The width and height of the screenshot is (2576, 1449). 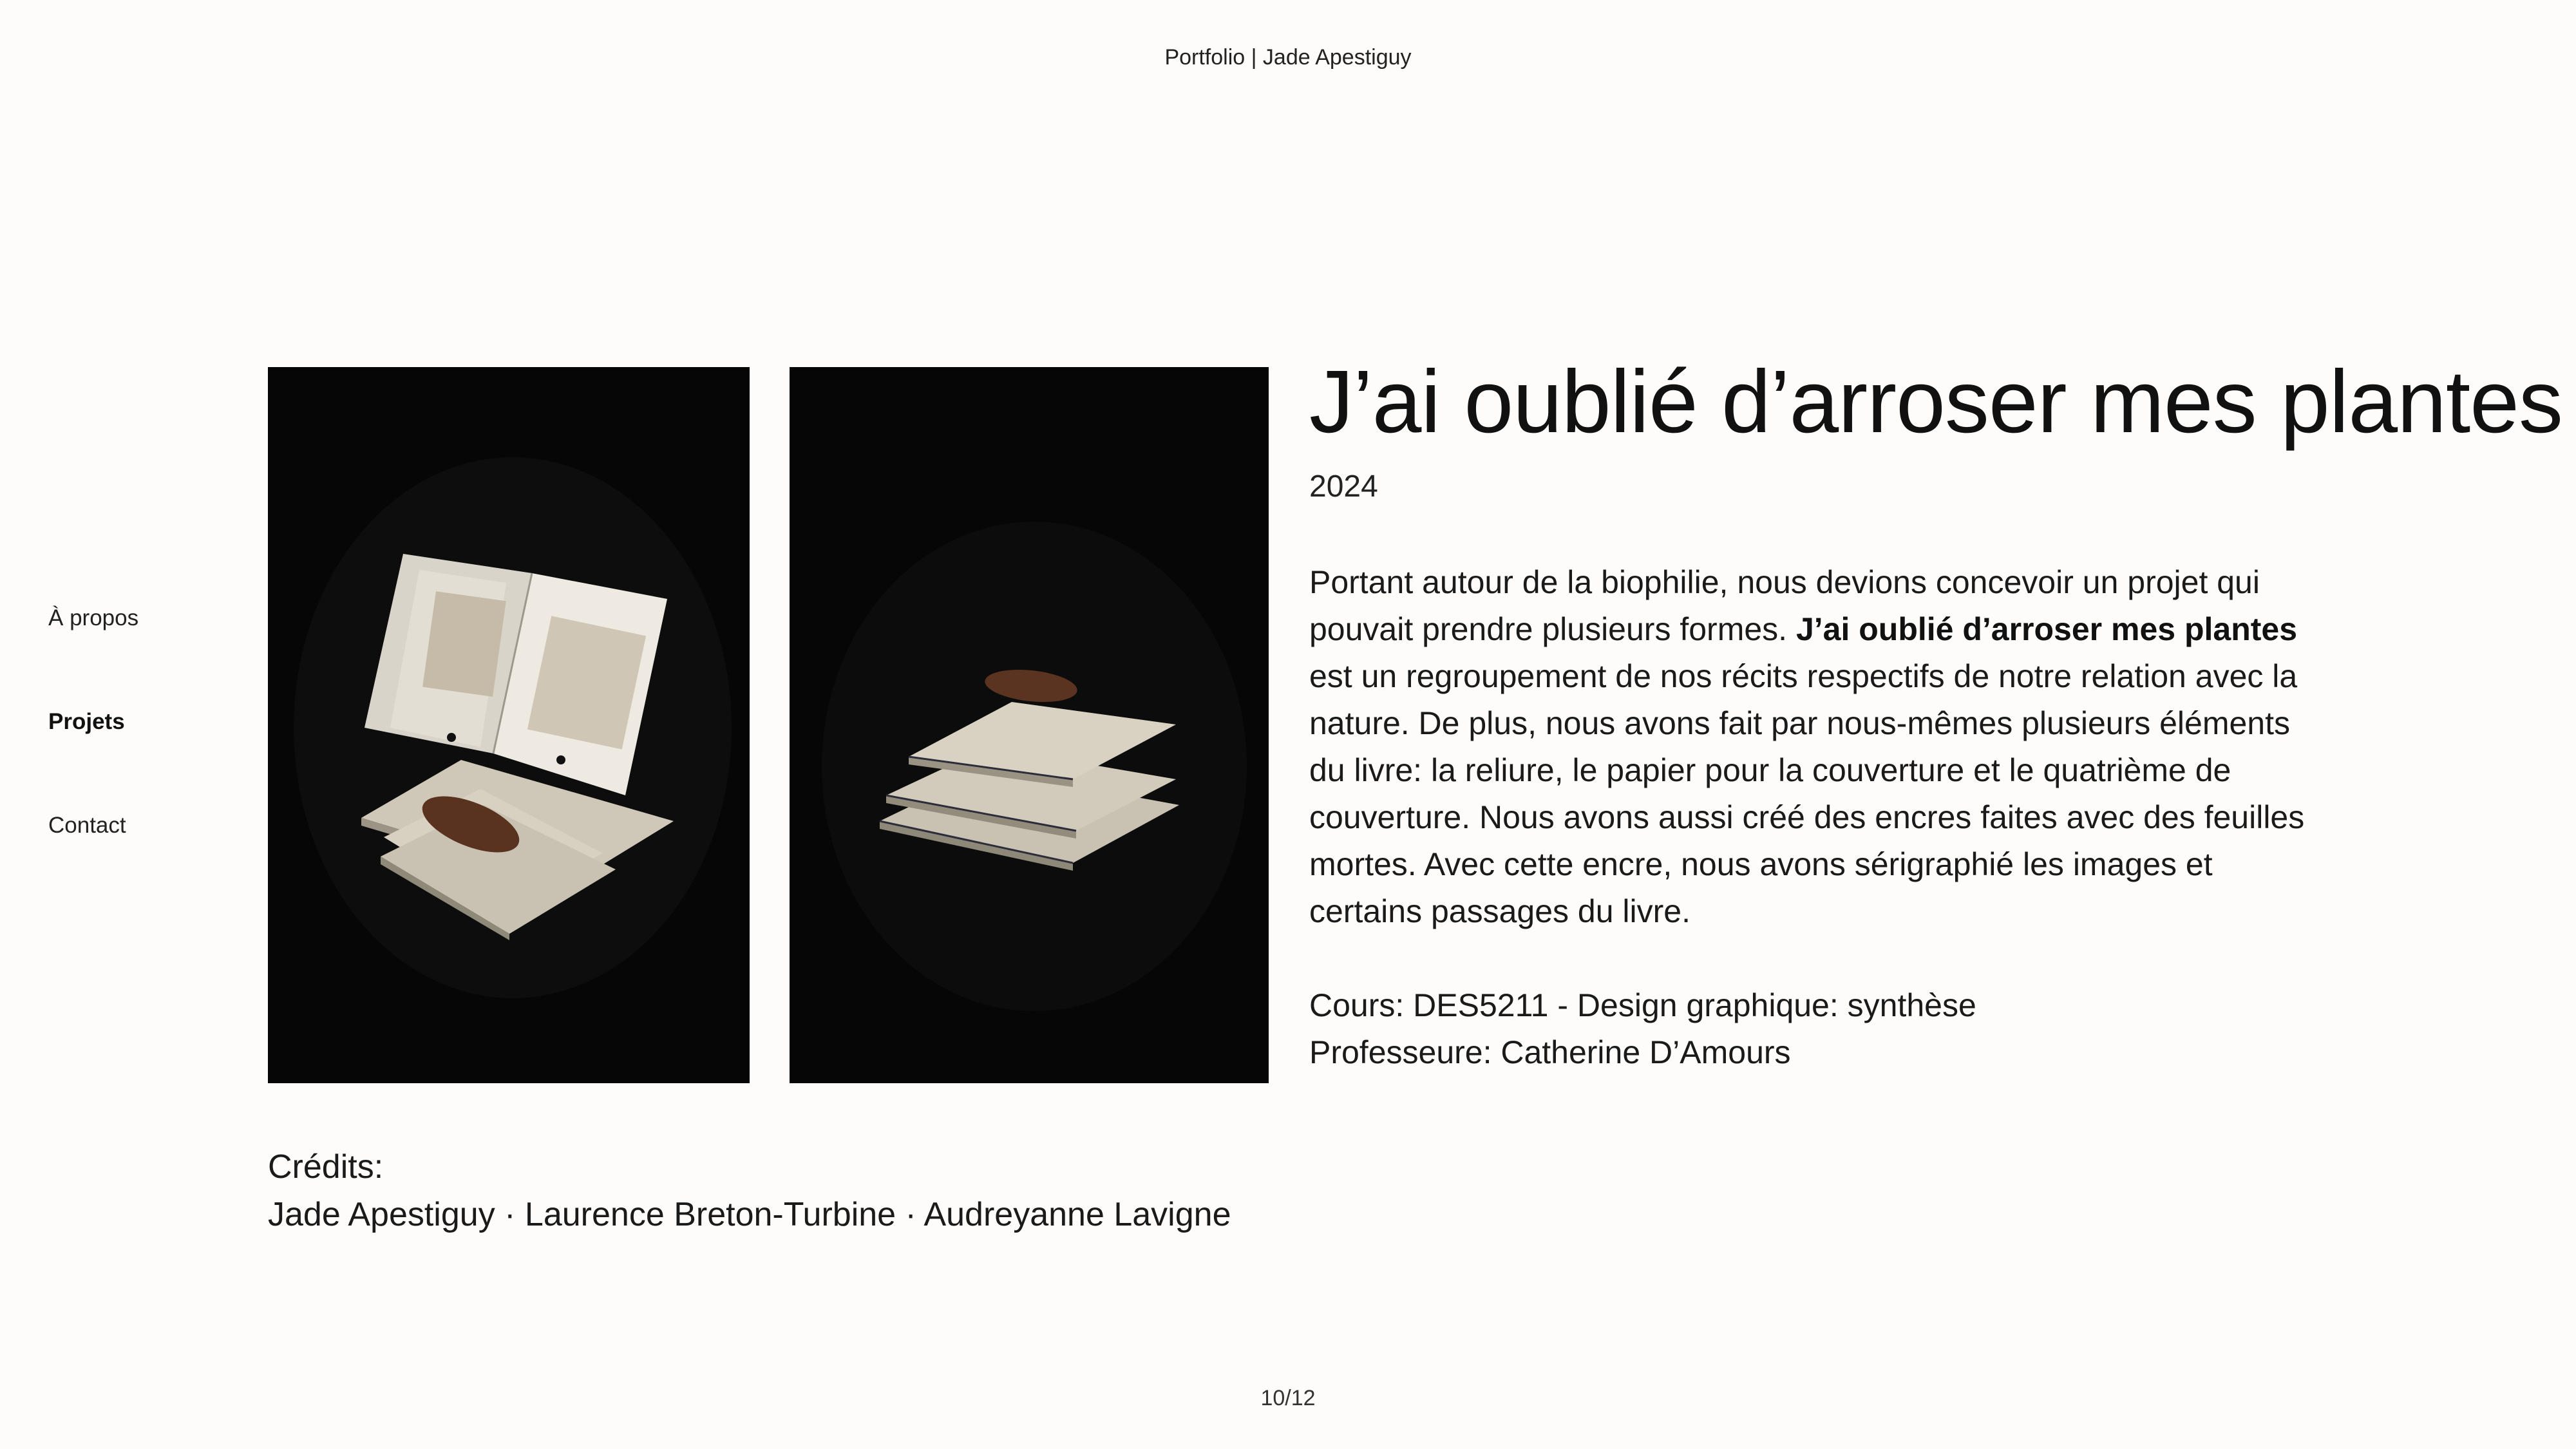 What do you see at coordinates (326, 1167) in the screenshot?
I see `credits-label: Crédits:` at bounding box center [326, 1167].